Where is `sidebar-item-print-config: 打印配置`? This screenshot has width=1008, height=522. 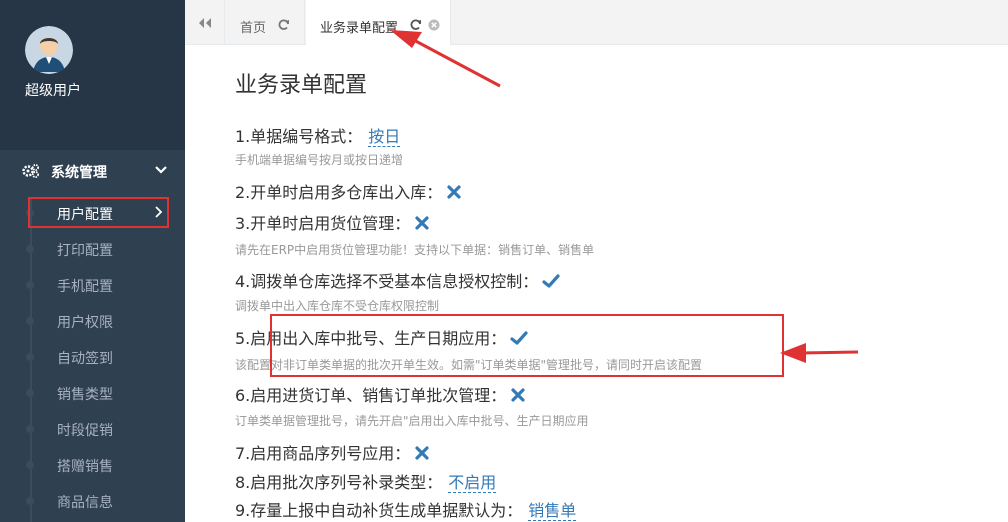
sidebar-item-print-config: 打印配置 is located at coordinates (102, 249).